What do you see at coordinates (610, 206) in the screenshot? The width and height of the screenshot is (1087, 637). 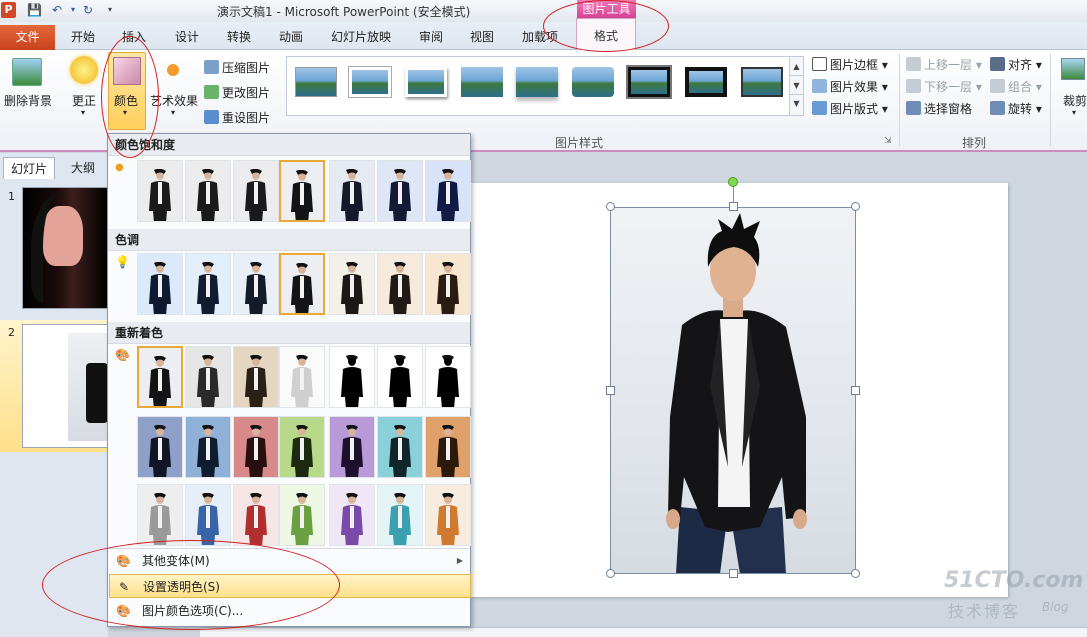 I see `resize-handle-top-left` at bounding box center [610, 206].